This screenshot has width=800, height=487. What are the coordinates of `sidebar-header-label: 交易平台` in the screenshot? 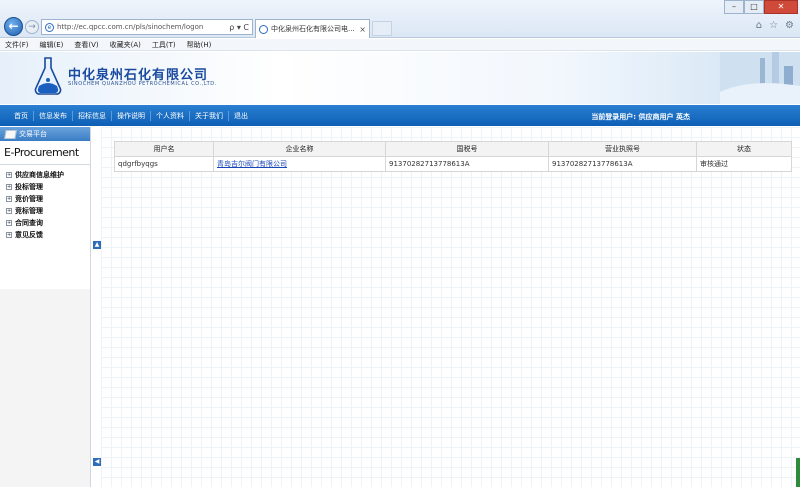 It's located at (33, 134).